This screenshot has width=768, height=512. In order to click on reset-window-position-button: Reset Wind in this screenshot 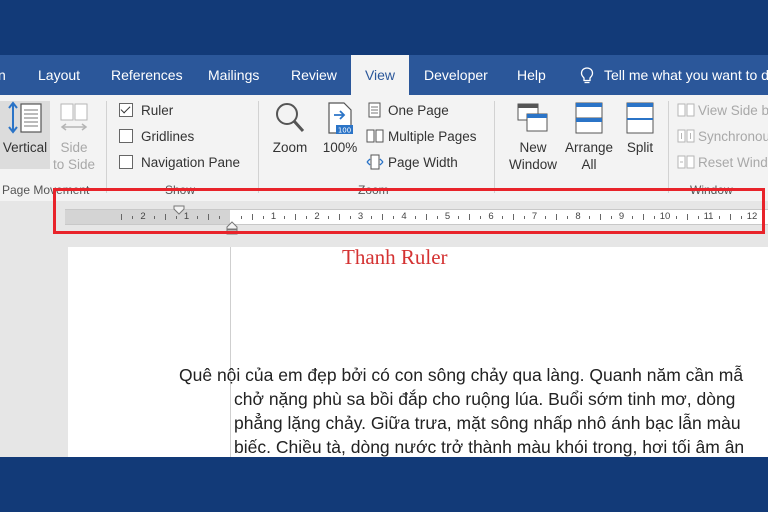, I will do `click(722, 163)`.